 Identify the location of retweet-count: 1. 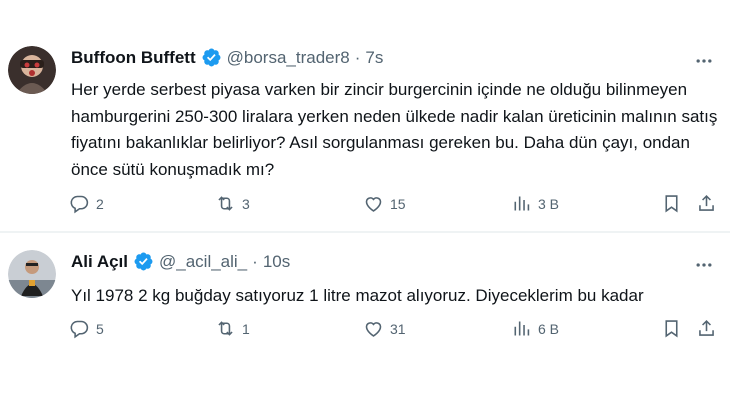
(246, 328).